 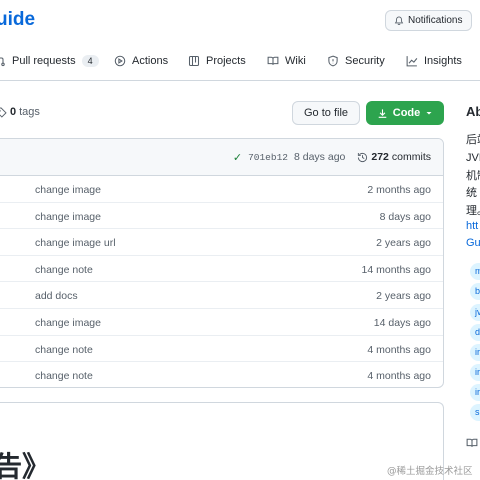 What do you see at coordinates (13, 112) in the screenshot?
I see `tags-count: 0` at bounding box center [13, 112].